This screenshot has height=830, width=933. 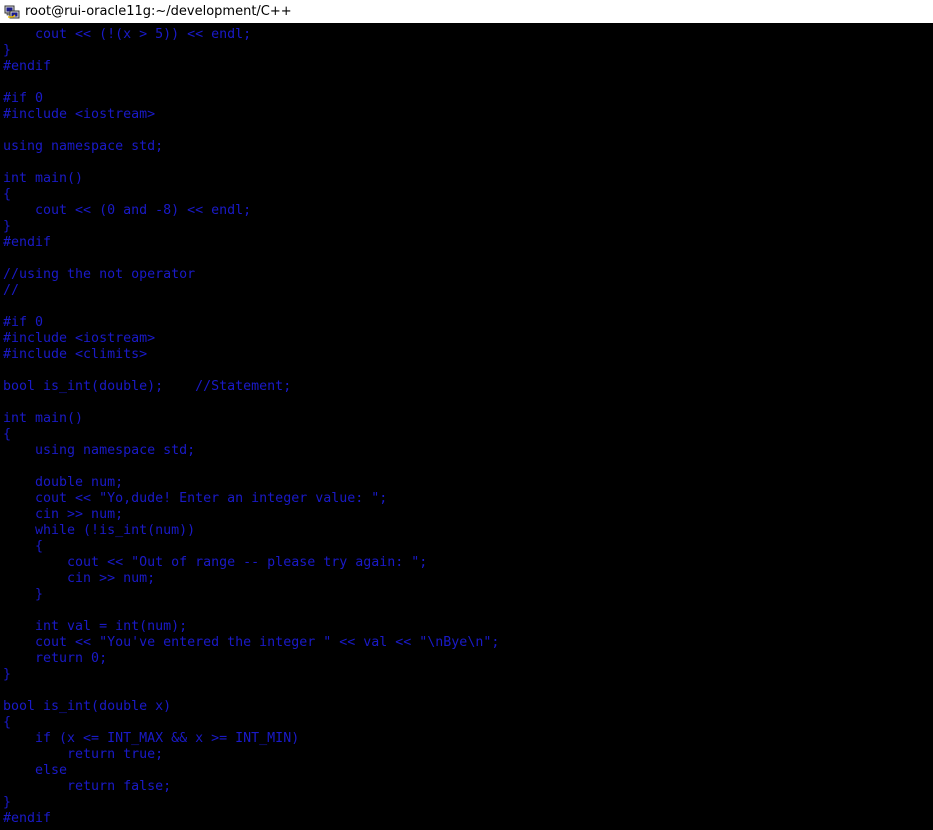 I want to click on terminal-line: bool is_int(double x), so click(x=87, y=706).